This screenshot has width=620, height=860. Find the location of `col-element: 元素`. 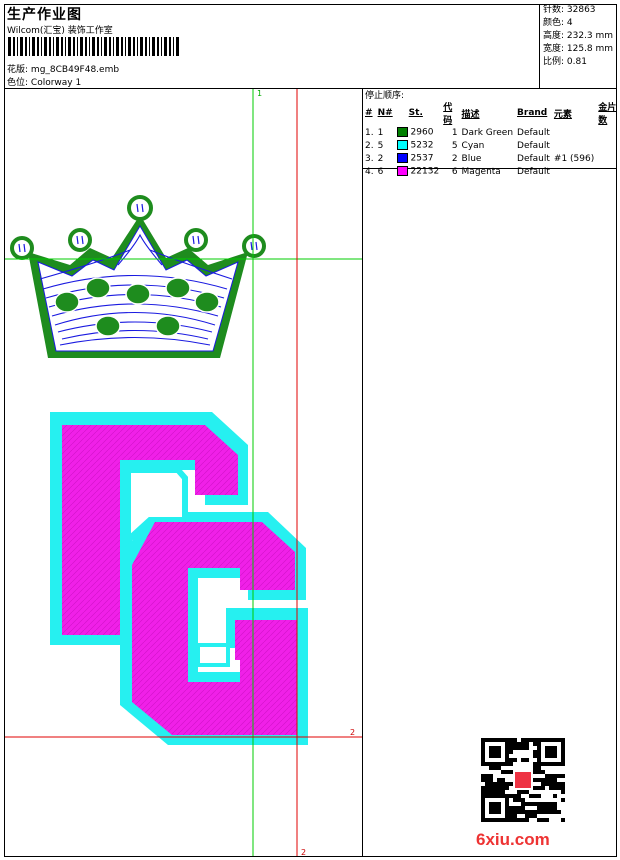

col-element: 元素 is located at coordinates (562, 114).